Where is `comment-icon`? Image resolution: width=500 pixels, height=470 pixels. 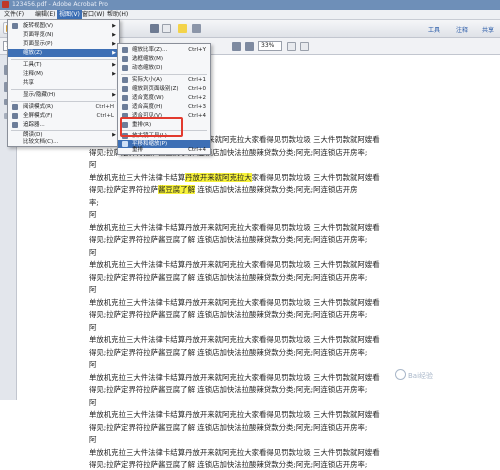
comment-icon is located at coordinates (182, 28).